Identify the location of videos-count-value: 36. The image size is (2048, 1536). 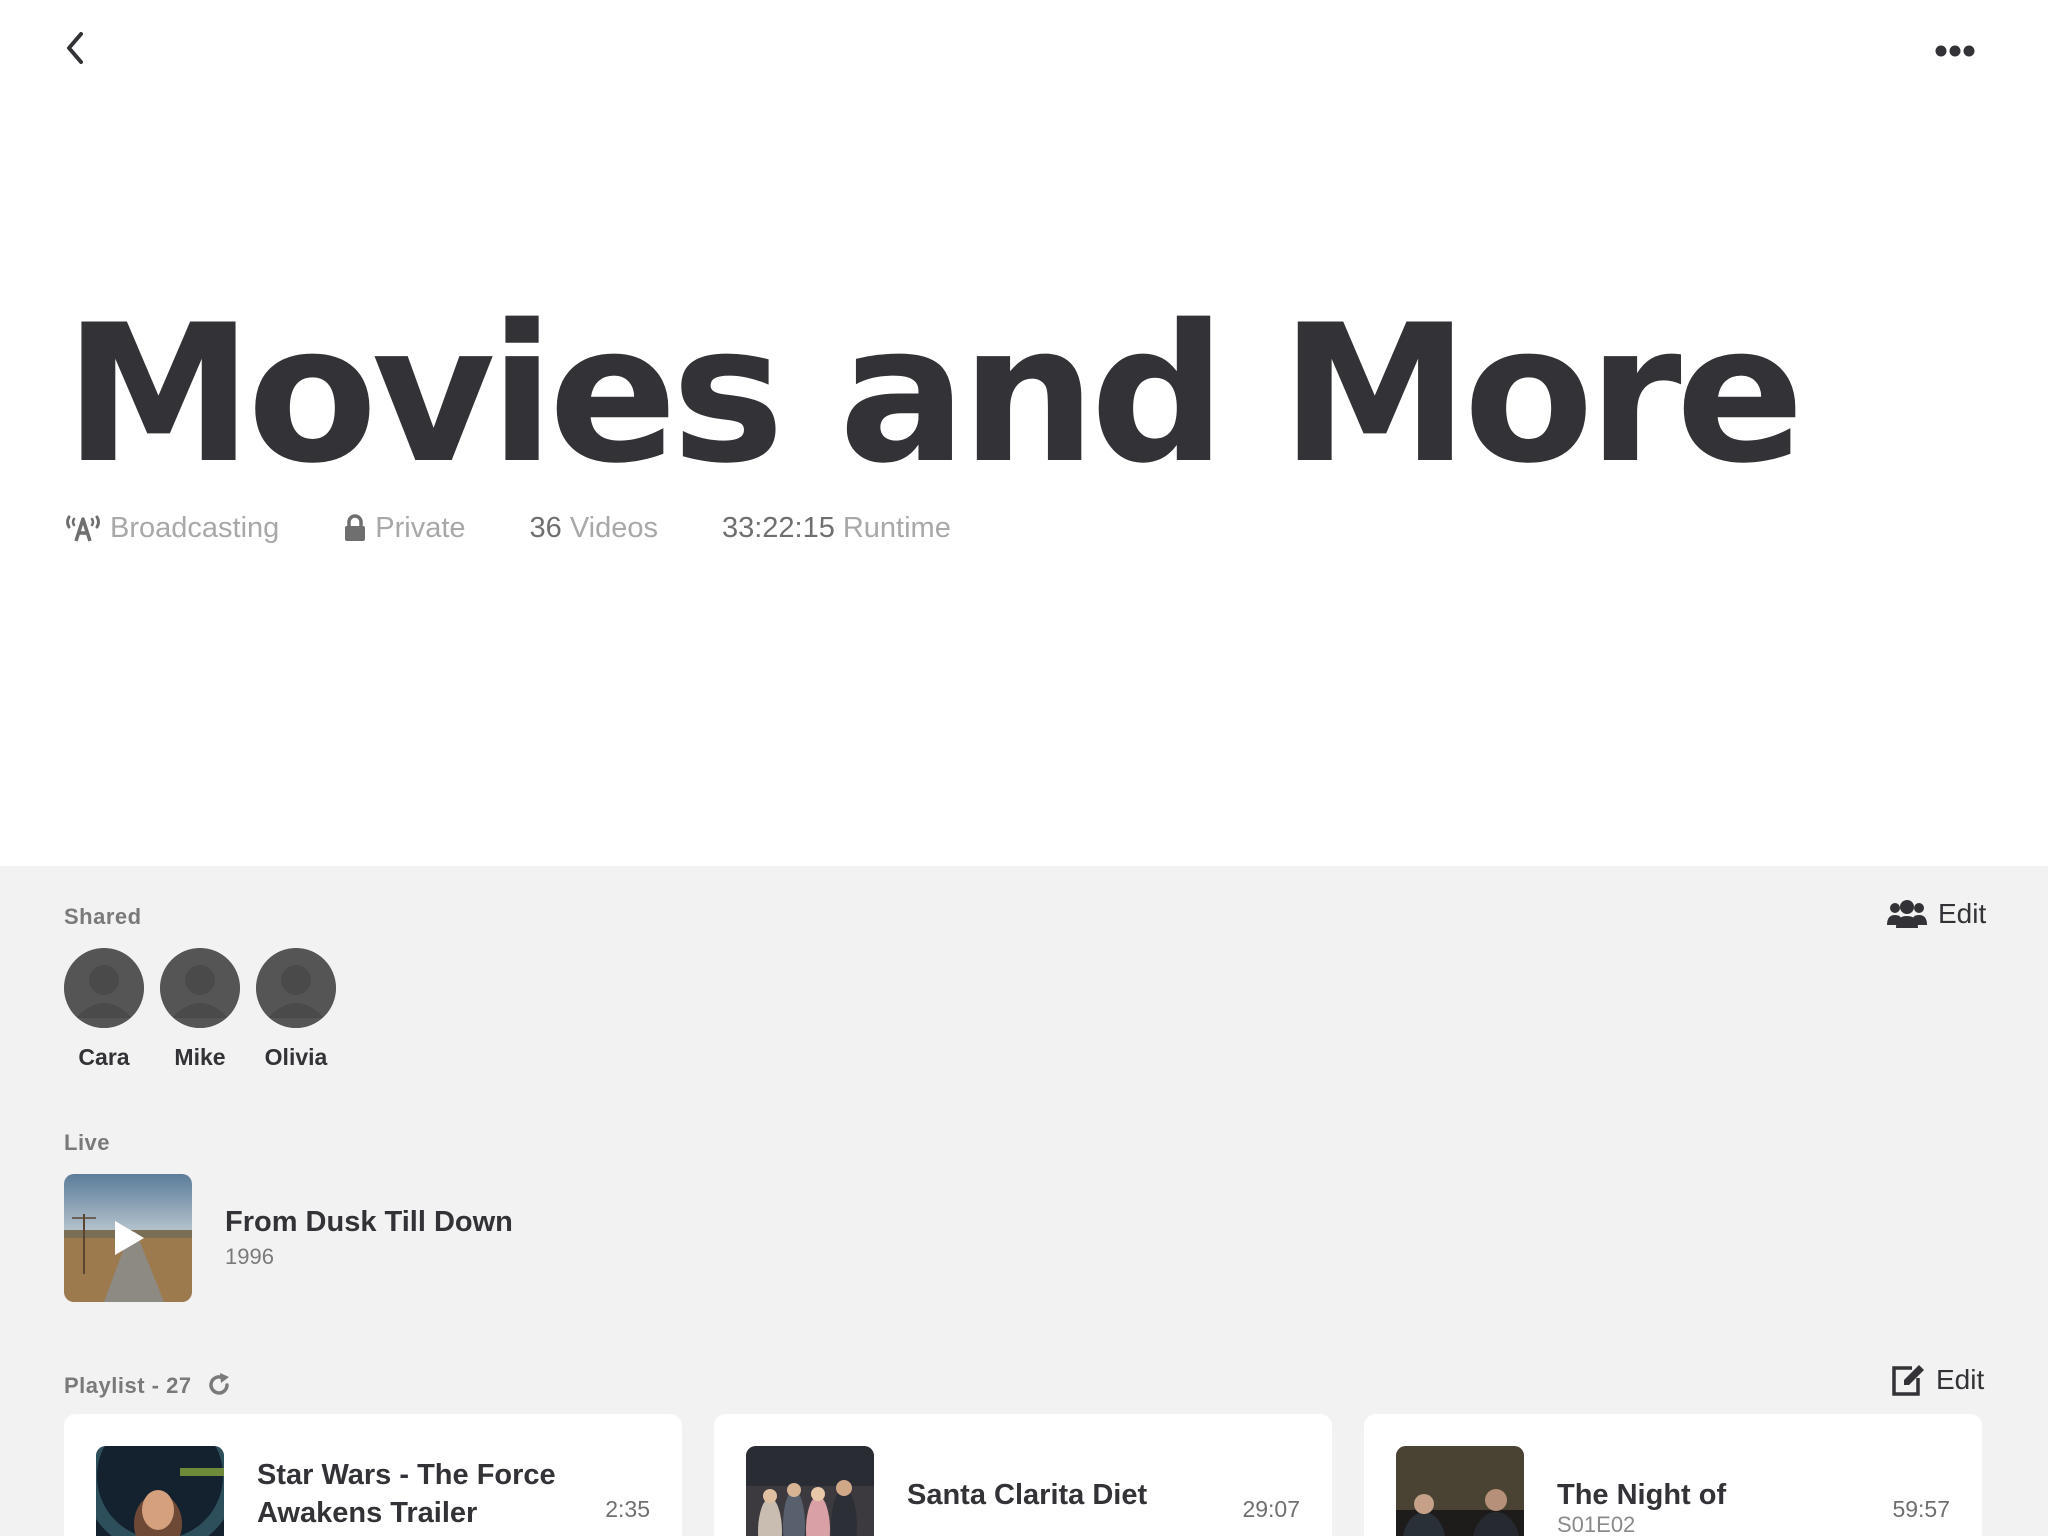
(545, 527).